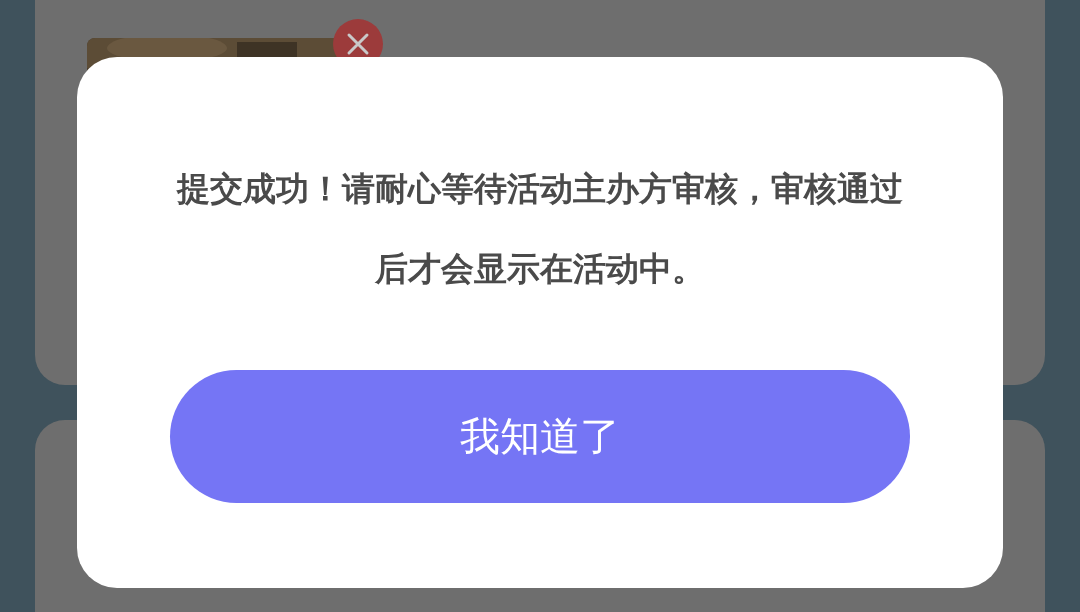 This screenshot has height=612, width=1080. Describe the element at coordinates (540, 436) in the screenshot. I see `confirm-button: 我知道了` at that location.